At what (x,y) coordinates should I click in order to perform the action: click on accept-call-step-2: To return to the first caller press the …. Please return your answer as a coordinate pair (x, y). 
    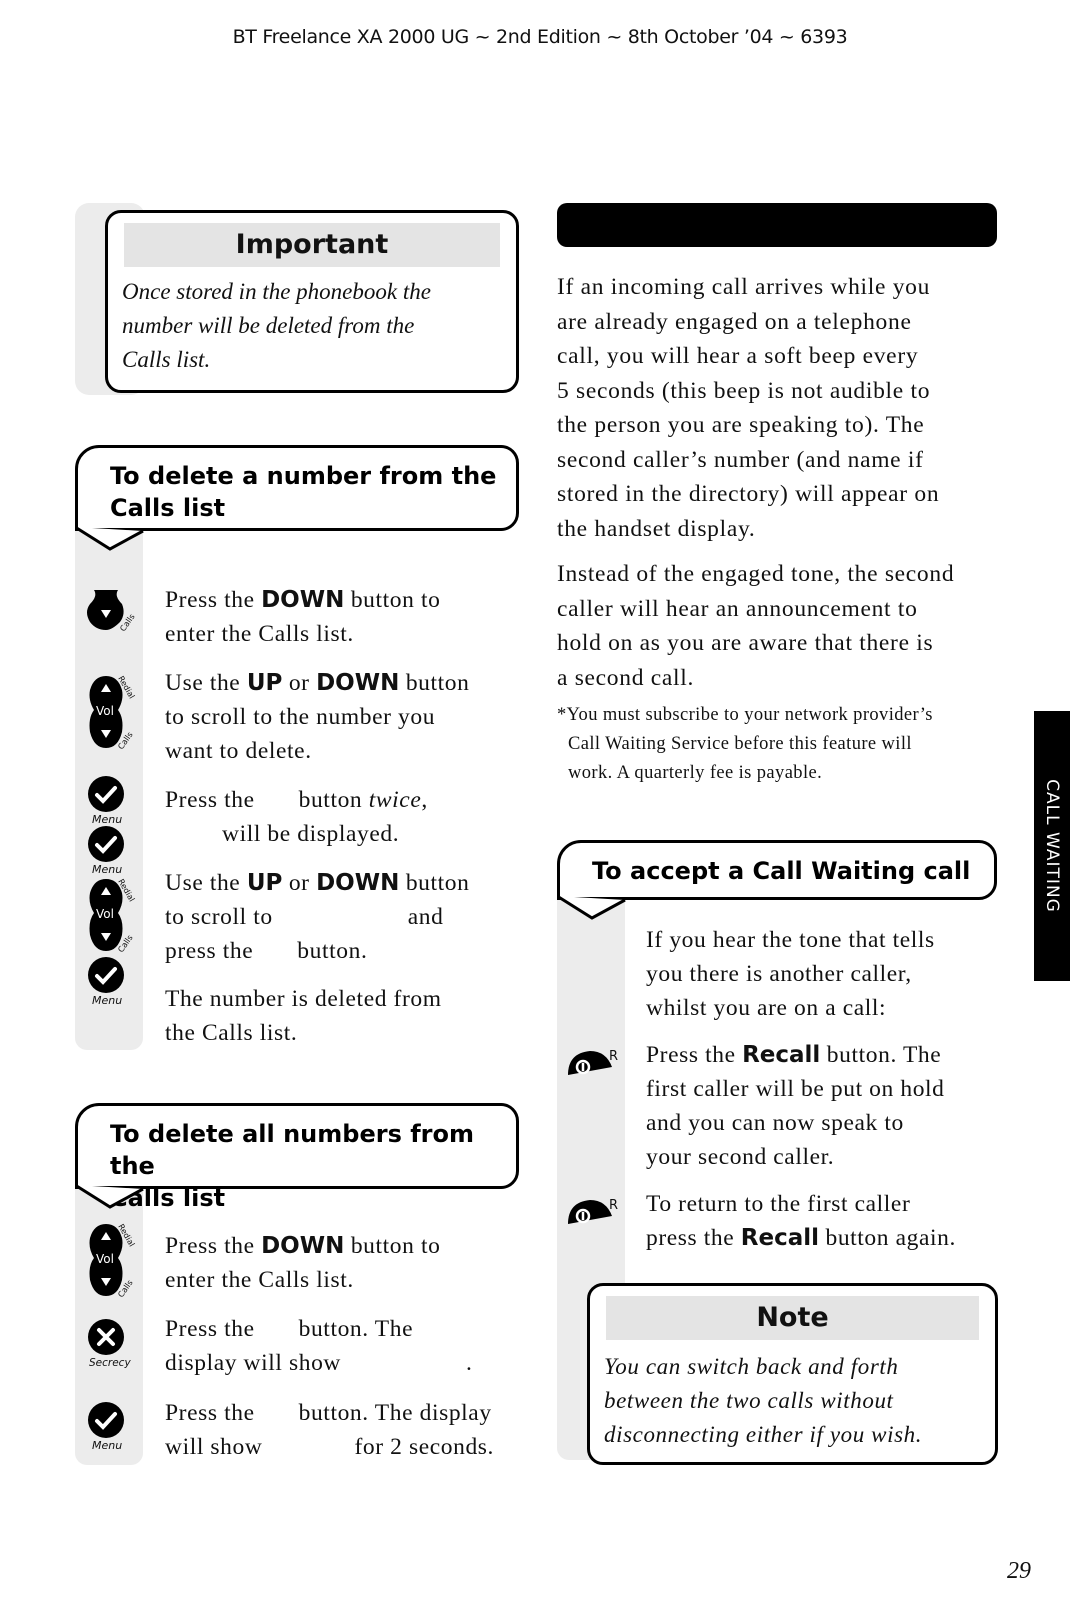
    Looking at the image, I should click on (801, 1221).